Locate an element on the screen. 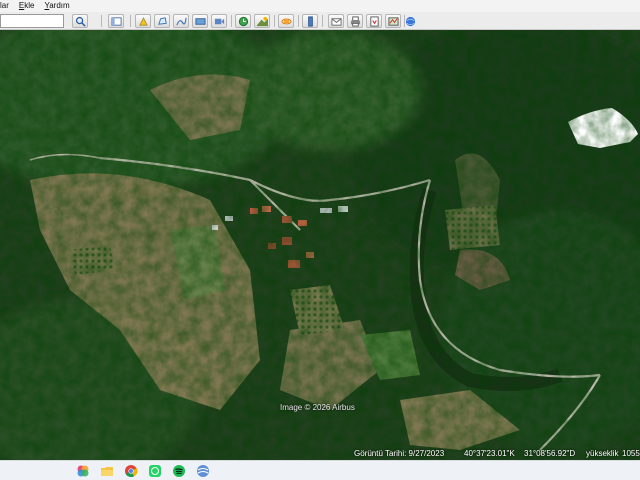  planets-button is located at coordinates (286, 21).